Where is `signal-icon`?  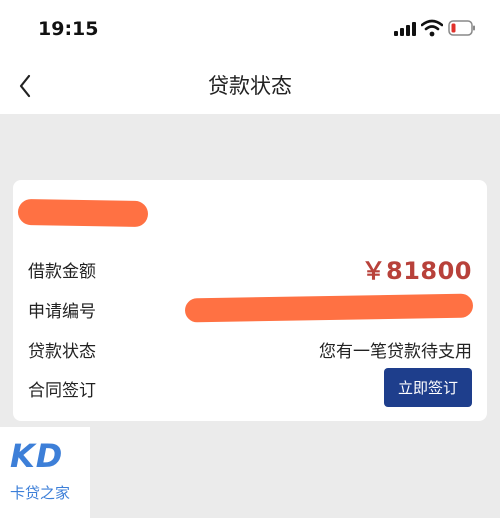
signal-icon is located at coordinates (406, 29).